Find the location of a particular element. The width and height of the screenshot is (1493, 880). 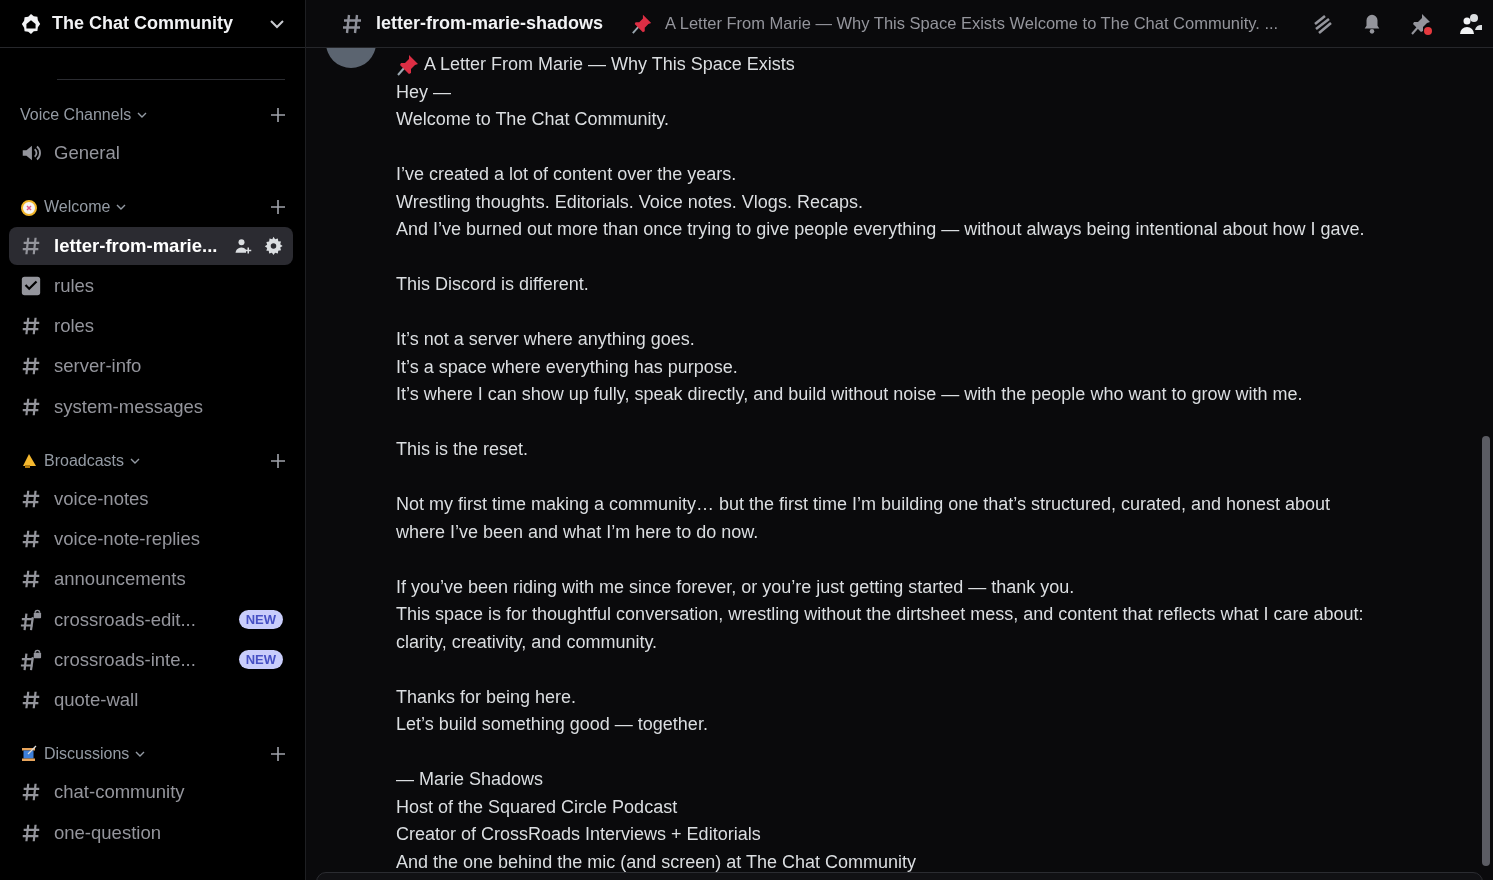

category-name: Voice Channels is located at coordinates (76, 115).